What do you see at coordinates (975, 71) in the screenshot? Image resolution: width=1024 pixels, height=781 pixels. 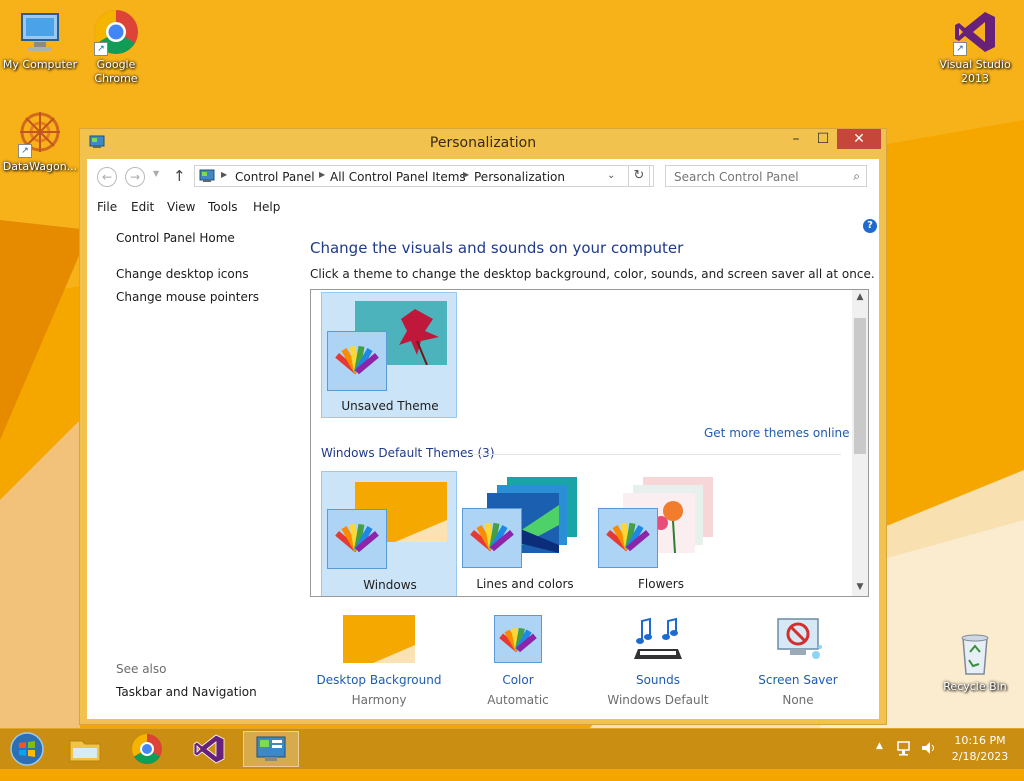 I see `desktop-icon-label: Visual Studio 2013` at bounding box center [975, 71].